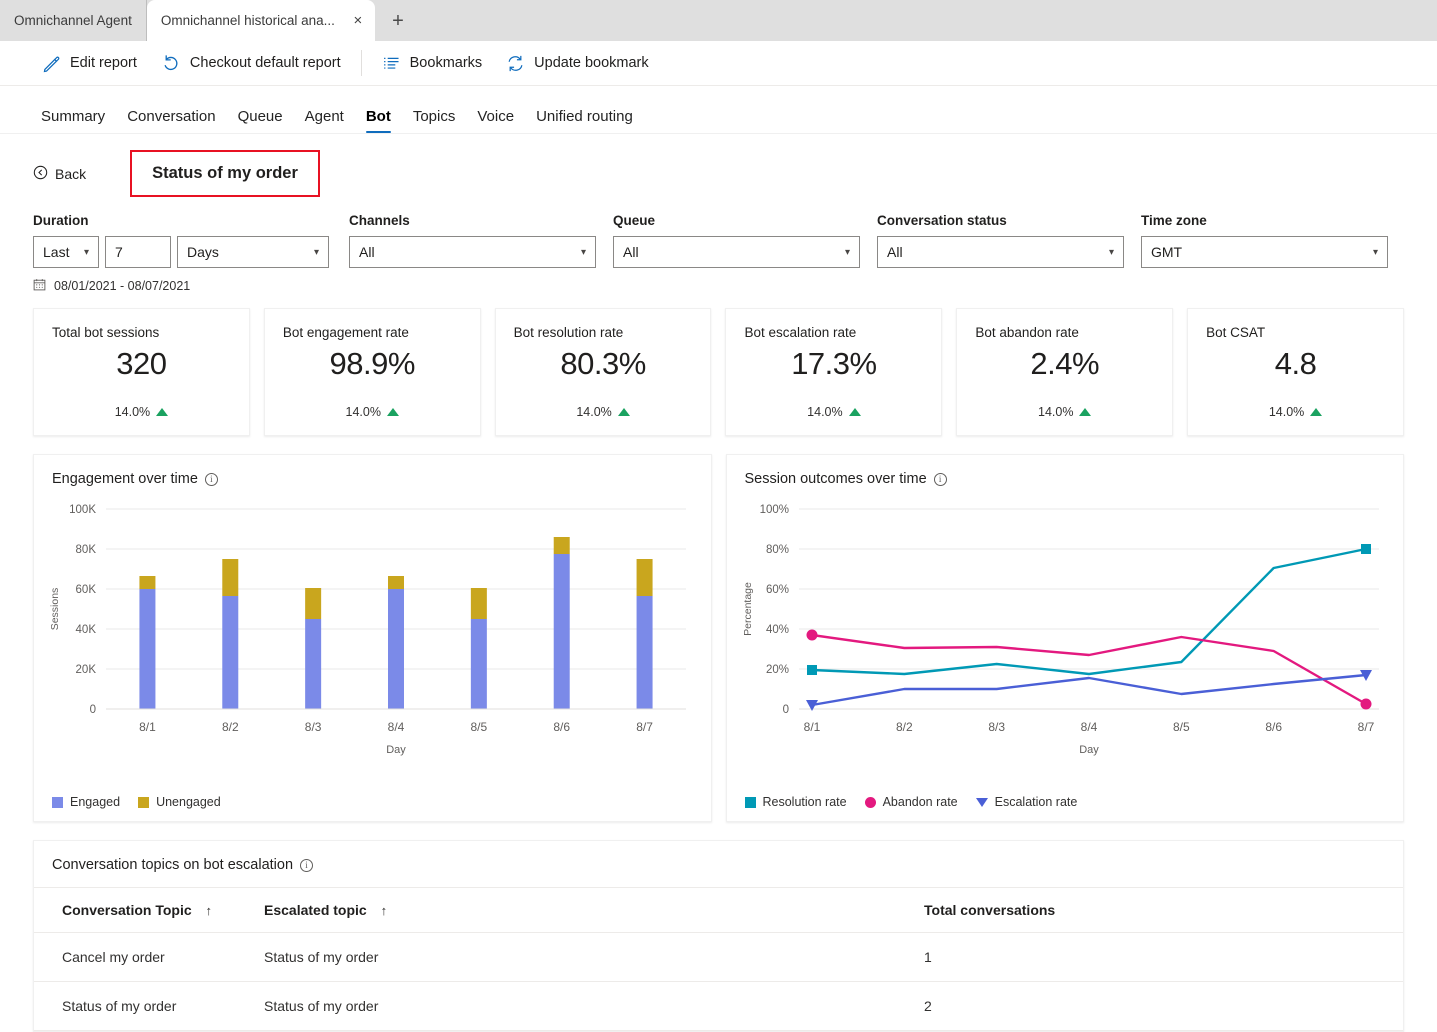 This screenshot has width=1437, height=1032. I want to click on kpi-card-bot-engagement-rate: Bot engagement rate 98.9% 14.0%, so click(372, 372).